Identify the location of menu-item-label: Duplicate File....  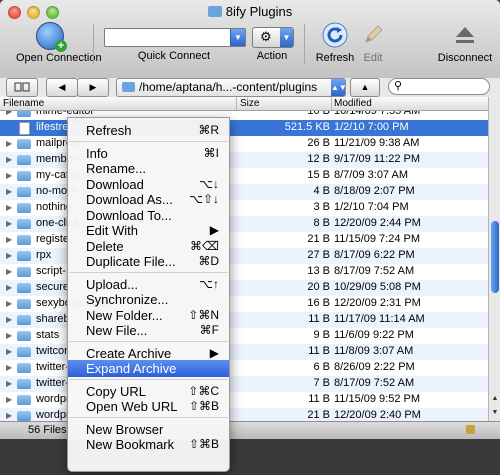
(131, 261).